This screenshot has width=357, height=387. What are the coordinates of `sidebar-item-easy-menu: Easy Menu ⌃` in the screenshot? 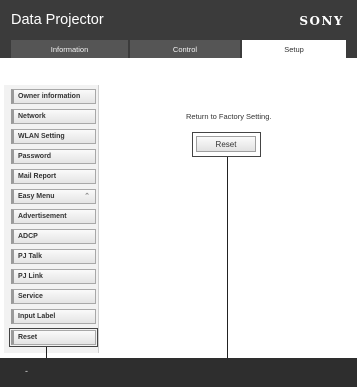 It's located at (53, 196).